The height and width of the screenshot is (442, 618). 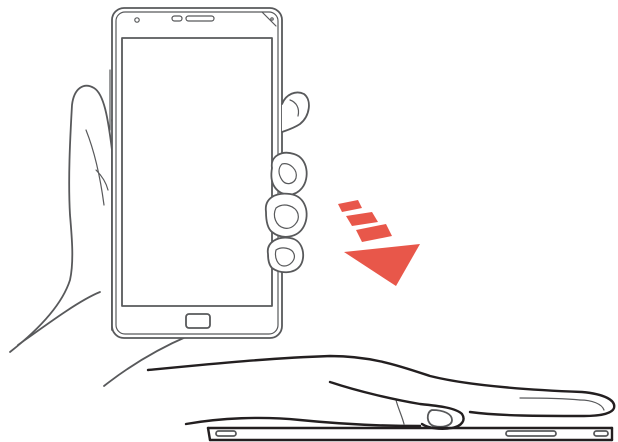 What do you see at coordinates (550, 399) in the screenshot?
I see `finger-joint-line` at bounding box center [550, 399].